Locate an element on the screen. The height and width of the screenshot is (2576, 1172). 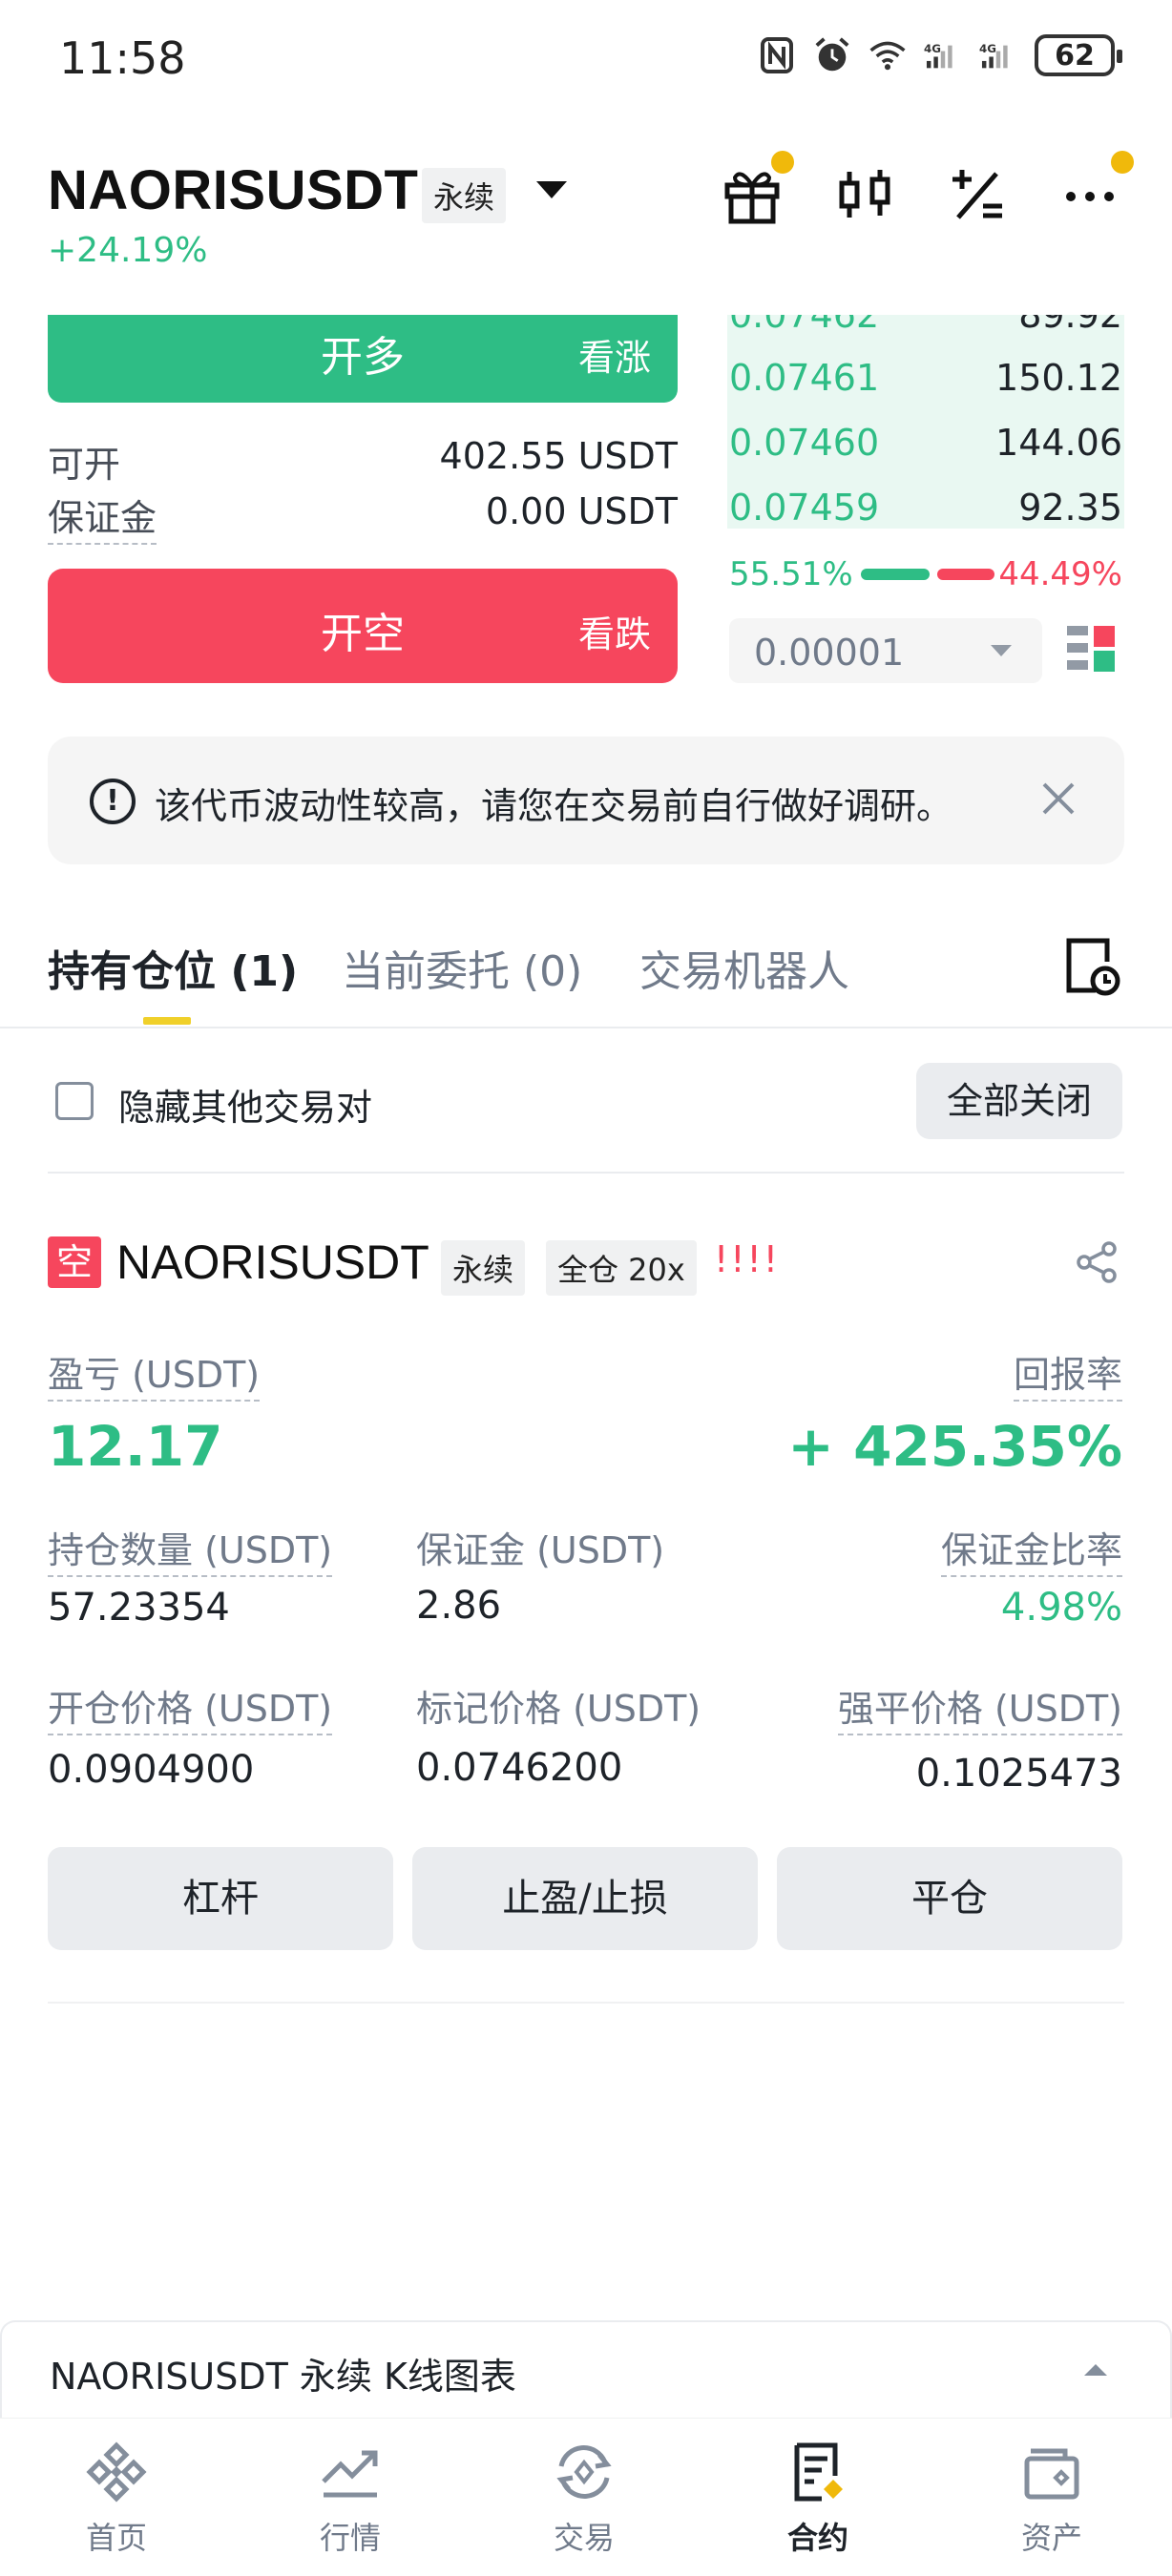
liq-price-value: 0.1025473 is located at coordinates (1018, 1774).